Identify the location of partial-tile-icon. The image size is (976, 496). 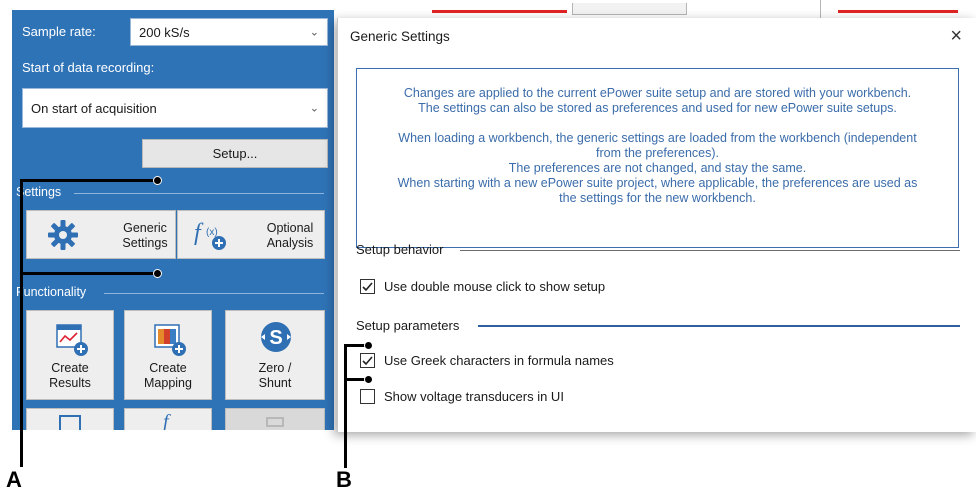
(70, 422).